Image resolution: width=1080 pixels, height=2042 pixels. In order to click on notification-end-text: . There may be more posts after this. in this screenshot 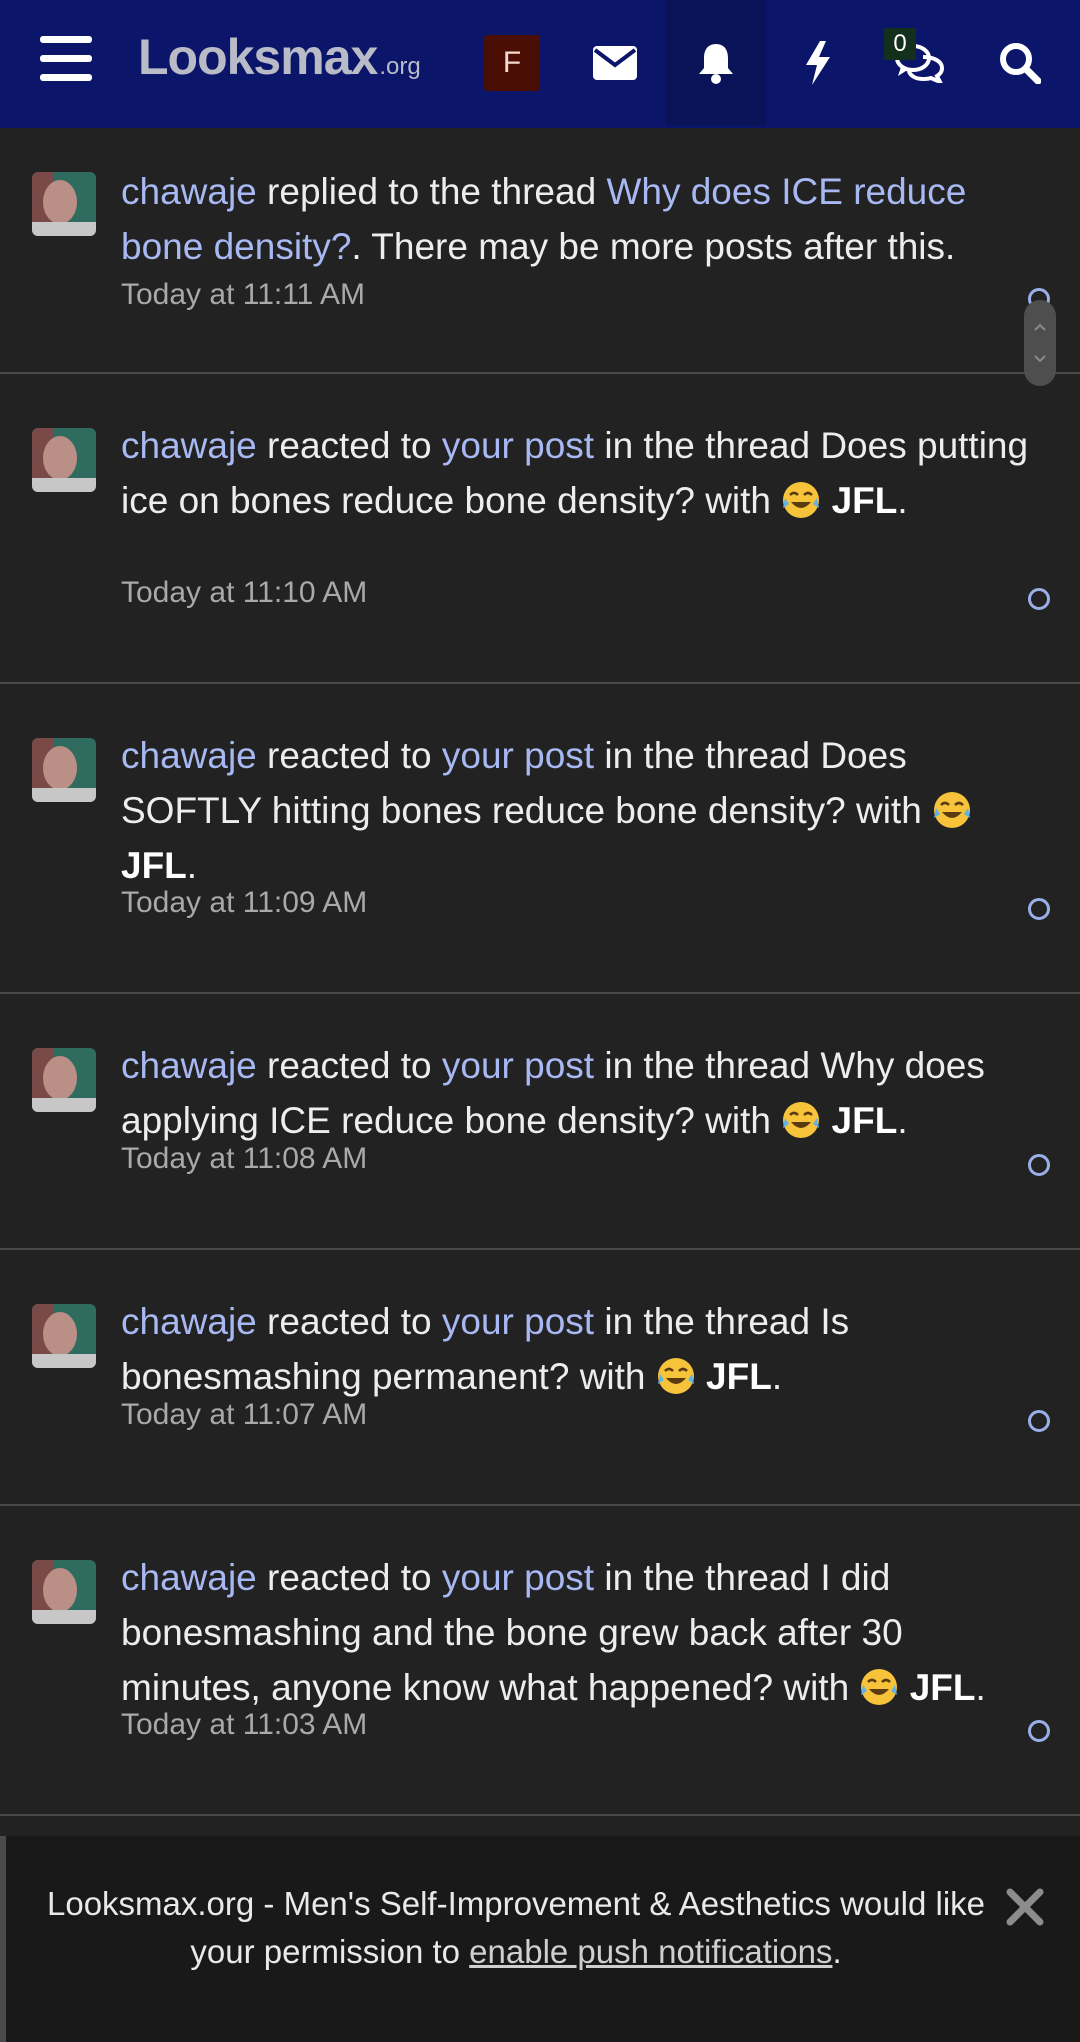, I will do `click(653, 246)`.